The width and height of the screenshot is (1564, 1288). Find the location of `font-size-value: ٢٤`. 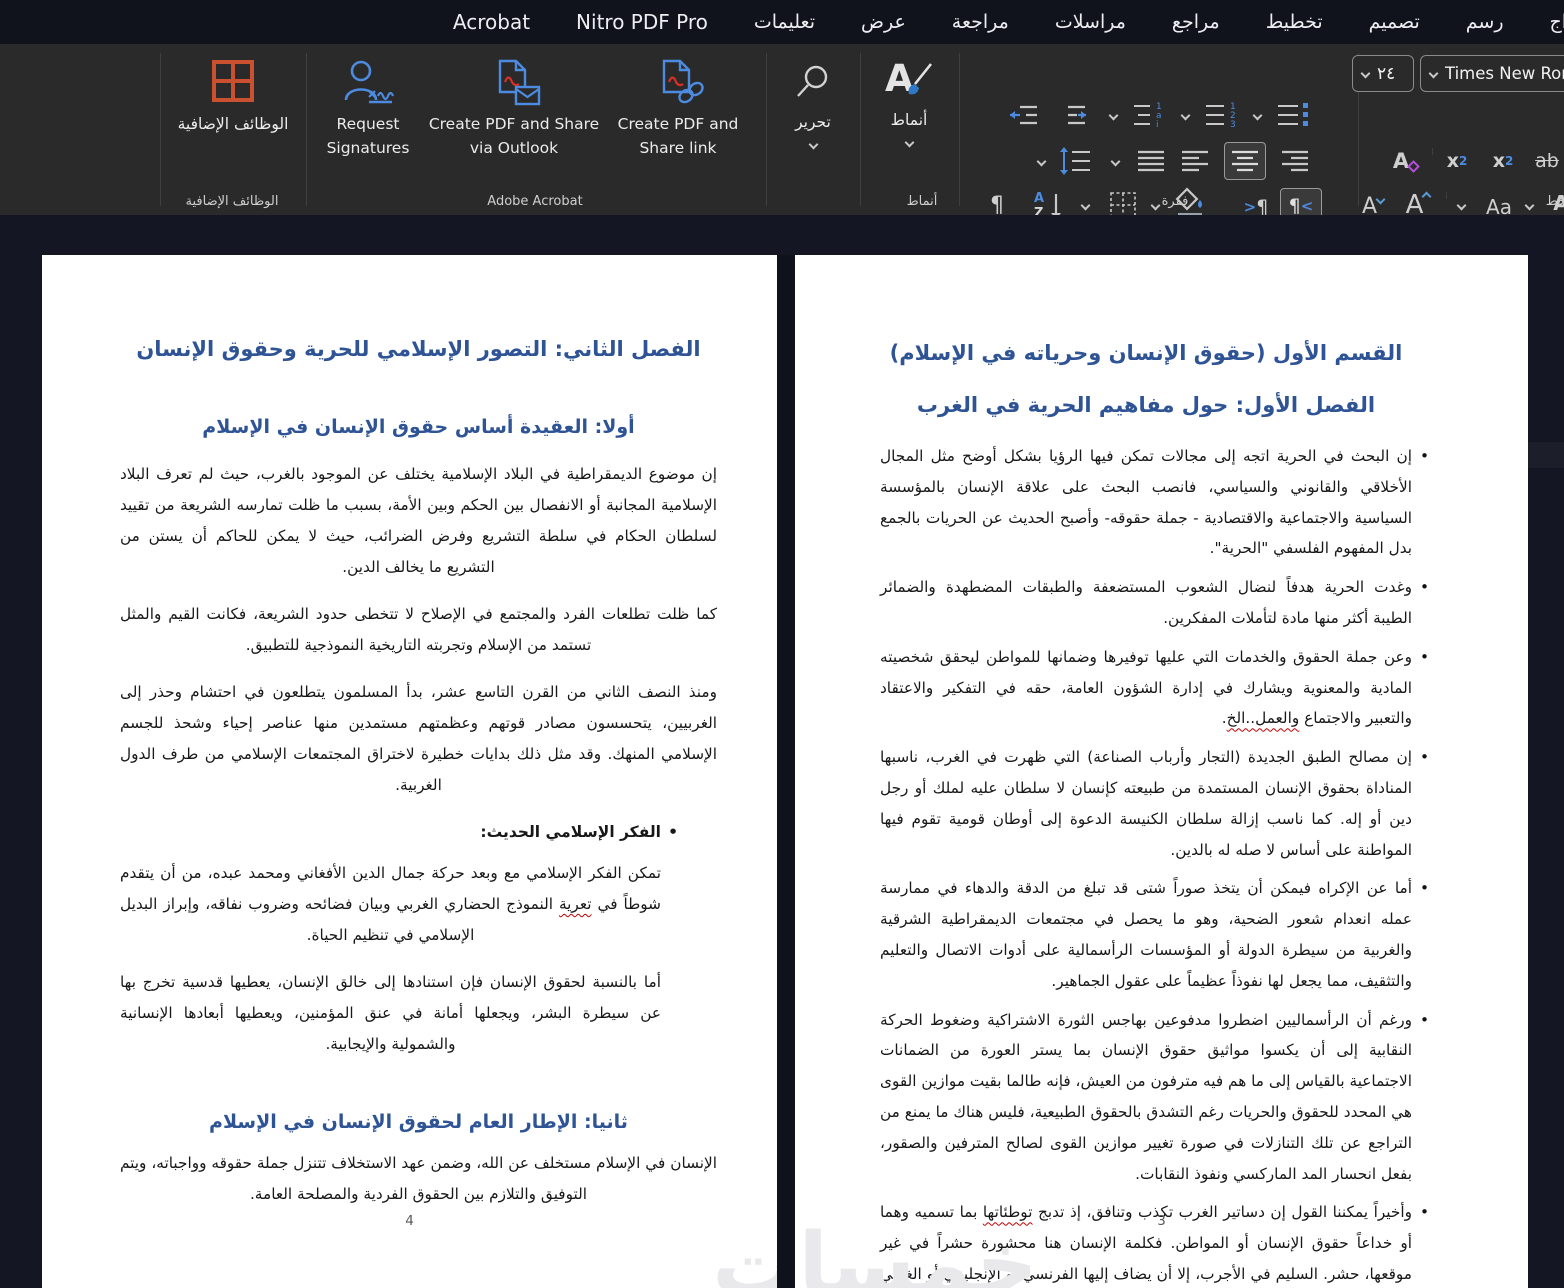

font-size-value: ٢٤ is located at coordinates (1386, 73).